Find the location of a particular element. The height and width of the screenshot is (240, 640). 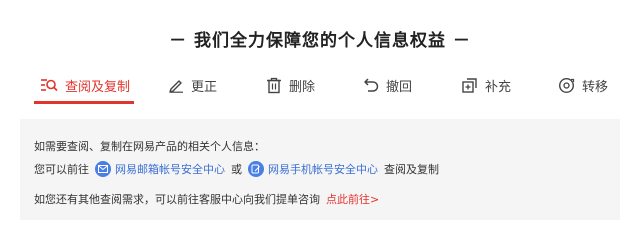

page-title: － 我们全力保障您的个人信息权益 － is located at coordinates (320, 41).